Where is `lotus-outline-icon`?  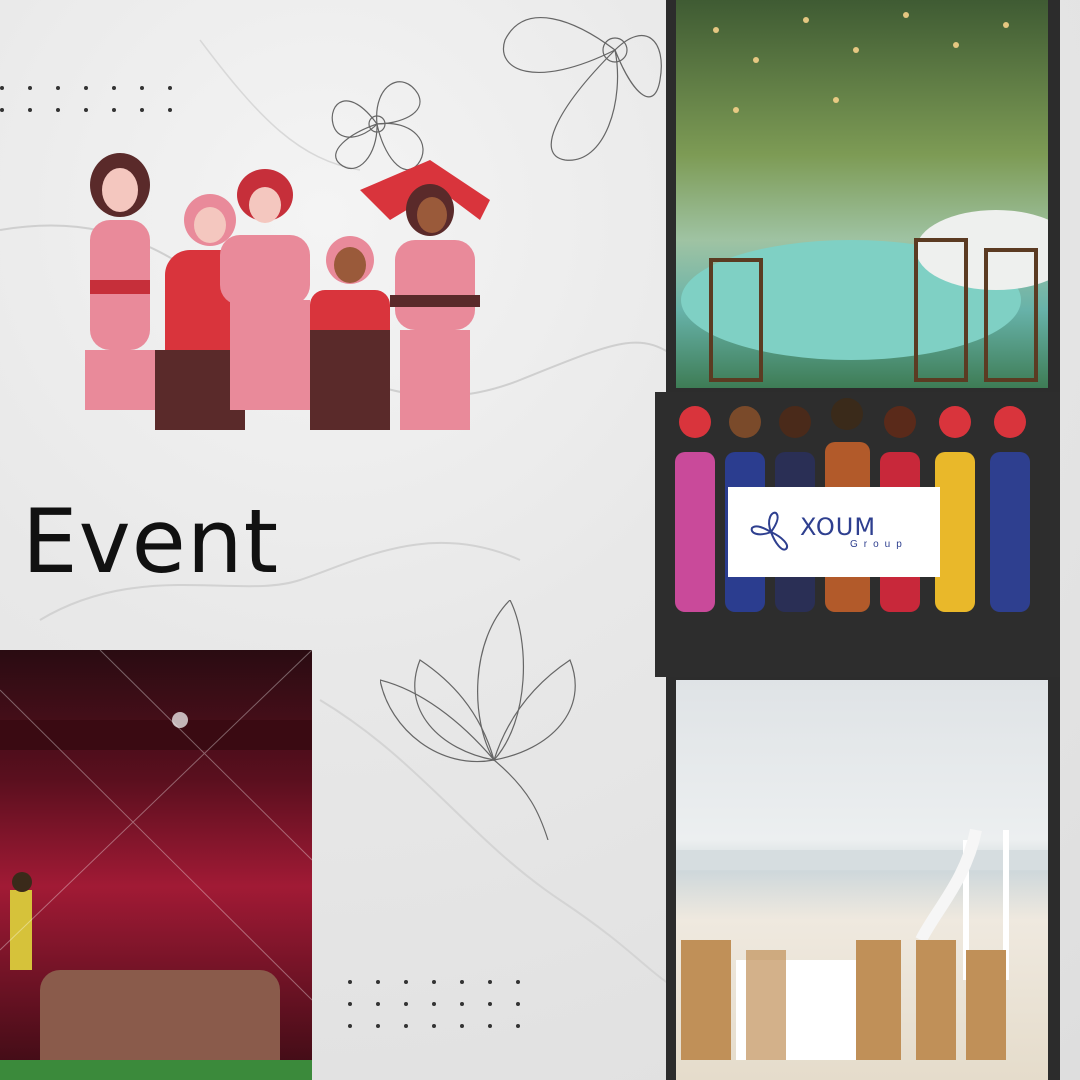
lotus-outline-icon is located at coordinates (478, 720).